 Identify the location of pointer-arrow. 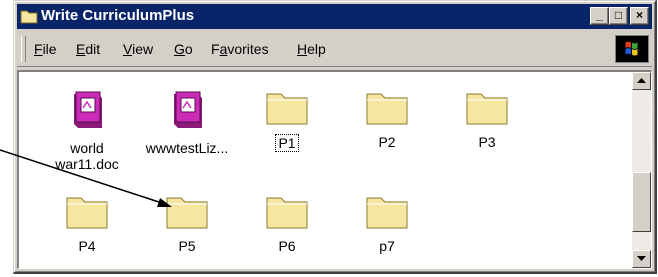
(86, 178).